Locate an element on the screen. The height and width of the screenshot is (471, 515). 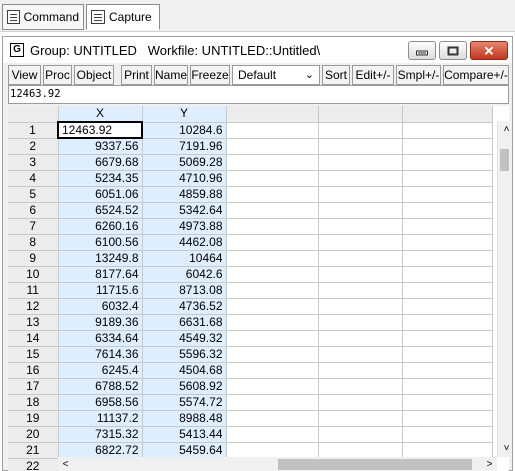
row-number: 3 is located at coordinates (33, 162).